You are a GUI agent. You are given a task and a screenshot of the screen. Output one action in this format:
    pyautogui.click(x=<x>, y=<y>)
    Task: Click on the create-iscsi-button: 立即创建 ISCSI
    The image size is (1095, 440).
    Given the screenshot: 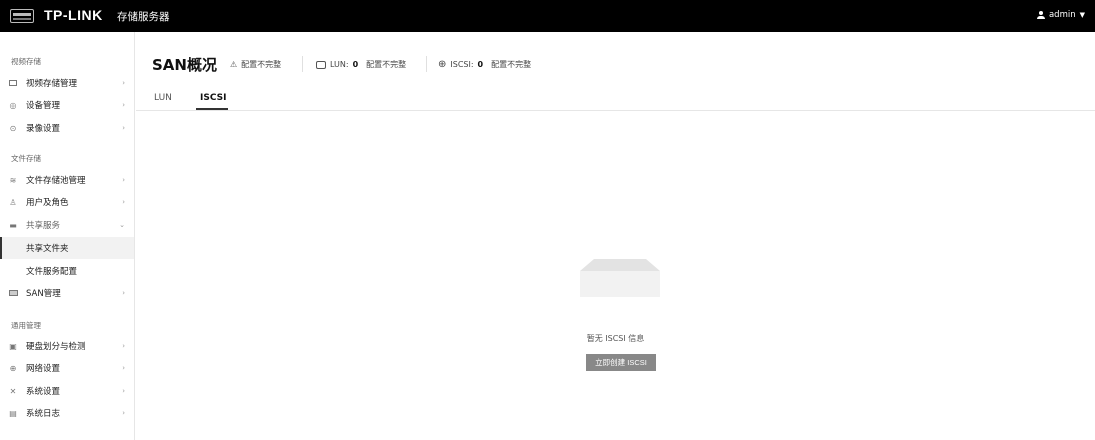 What is the action you would take?
    pyautogui.click(x=621, y=362)
    